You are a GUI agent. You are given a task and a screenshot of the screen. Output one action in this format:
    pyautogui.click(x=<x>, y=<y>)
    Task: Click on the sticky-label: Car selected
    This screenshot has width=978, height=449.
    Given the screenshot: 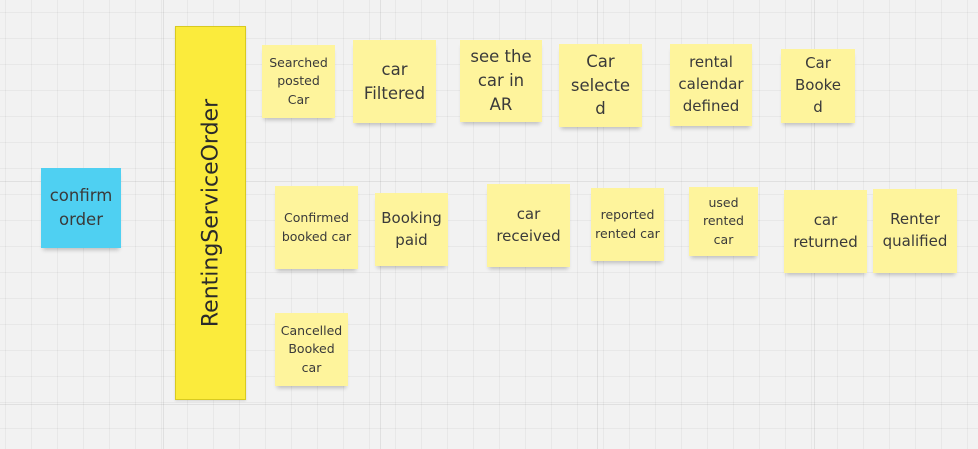 What is the action you would take?
    pyautogui.click(x=600, y=85)
    